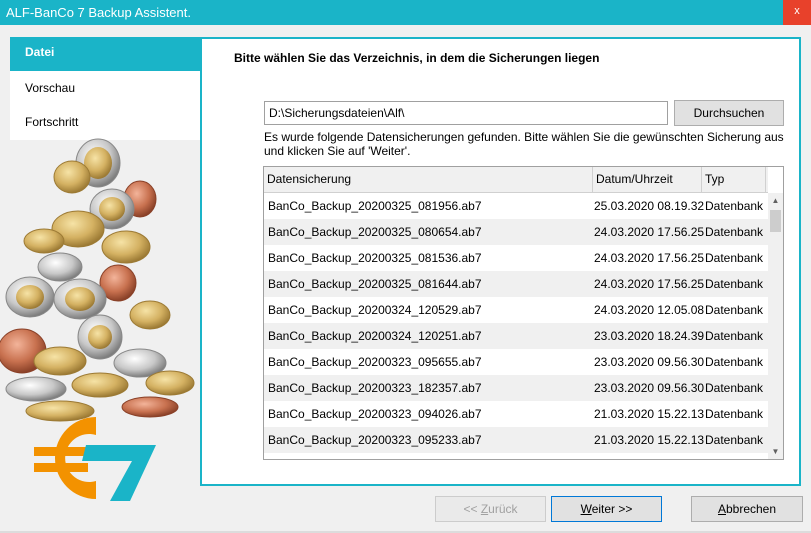  What do you see at coordinates (375, 232) in the screenshot?
I see `backup-name: BanCo_Backup_20200325_080654.ab7` at bounding box center [375, 232].